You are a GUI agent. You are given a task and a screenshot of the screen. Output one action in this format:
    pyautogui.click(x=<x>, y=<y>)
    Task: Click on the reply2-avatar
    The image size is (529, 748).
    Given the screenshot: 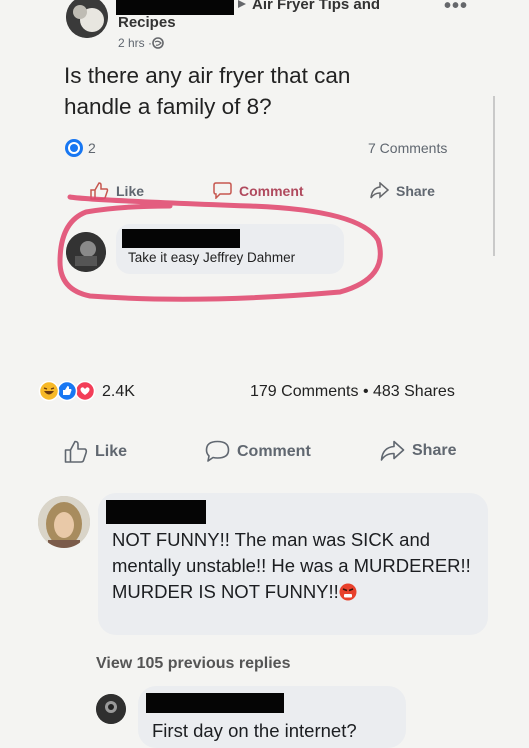 What is the action you would take?
    pyautogui.click(x=111, y=709)
    